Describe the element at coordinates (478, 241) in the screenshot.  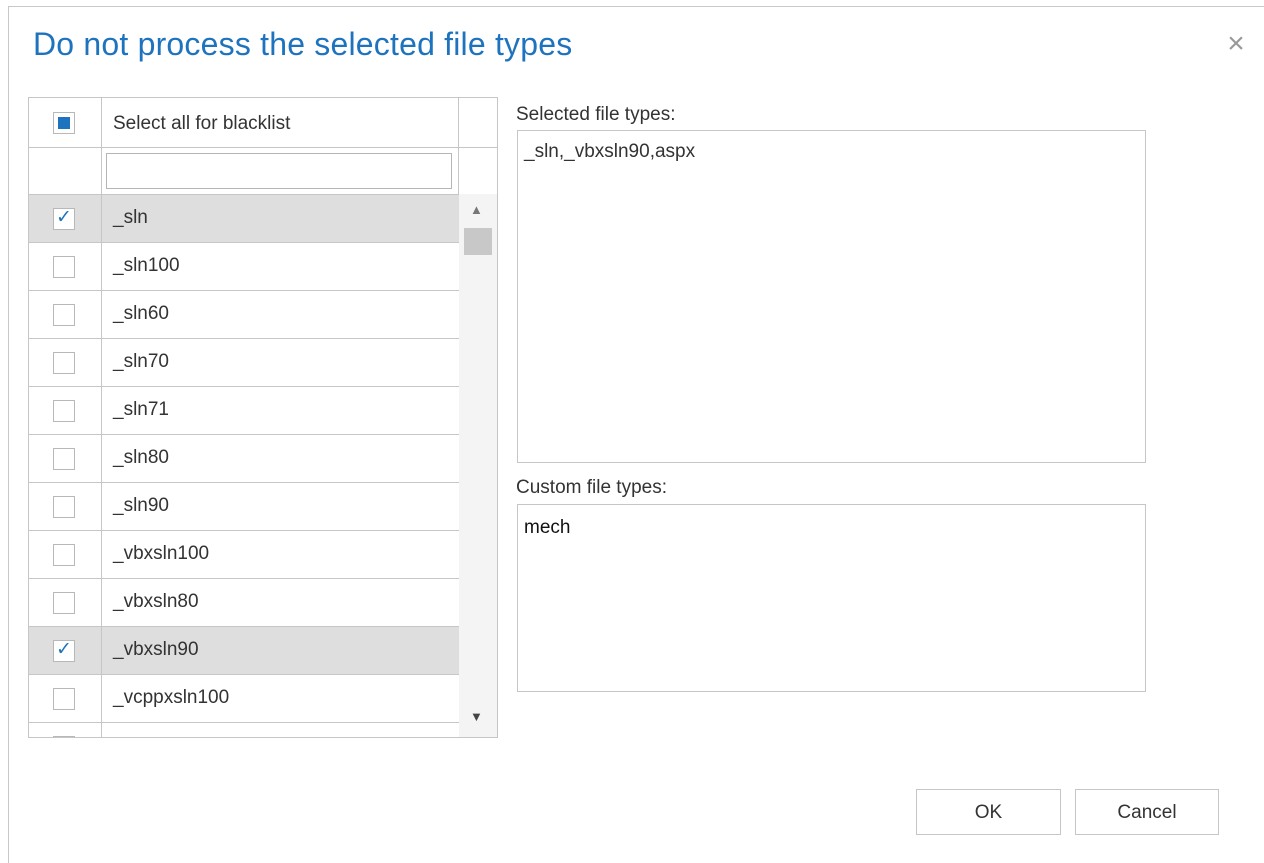
I see `scroll-thumb` at that location.